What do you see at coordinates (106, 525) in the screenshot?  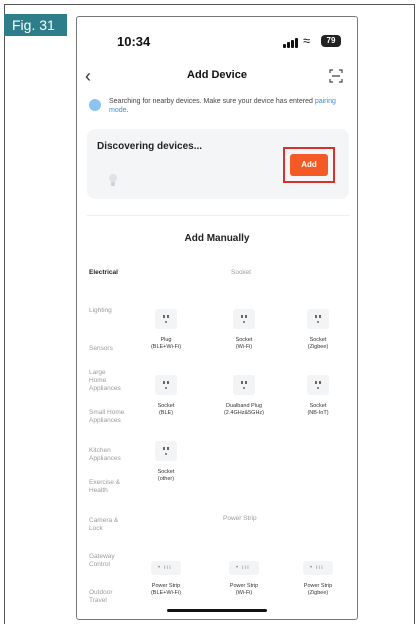 I see `sidebar-item-camera-lock: Camera & Lock` at bounding box center [106, 525].